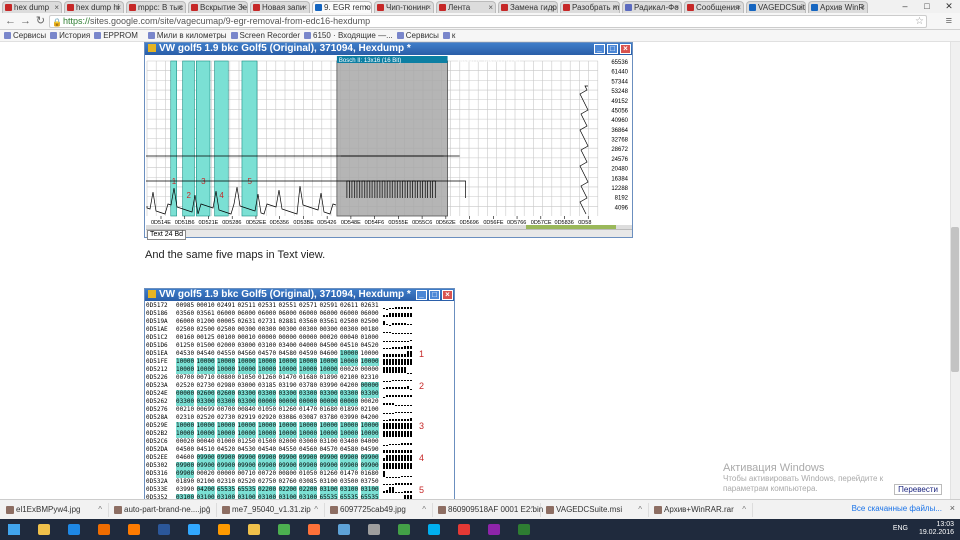 The height and width of the screenshot is (540, 960). Describe the element at coordinates (267, 386) in the screenshot. I see `hex-cell: 03185` at that location.